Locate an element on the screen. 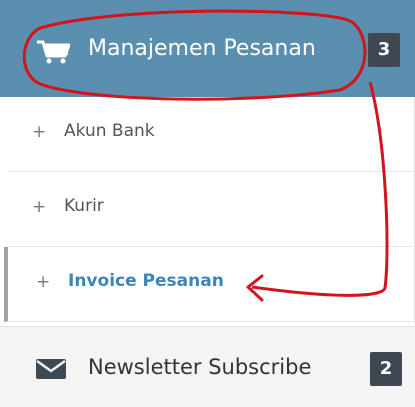 This screenshot has height=407, width=415. count-badge: 2 is located at coordinates (386, 369).